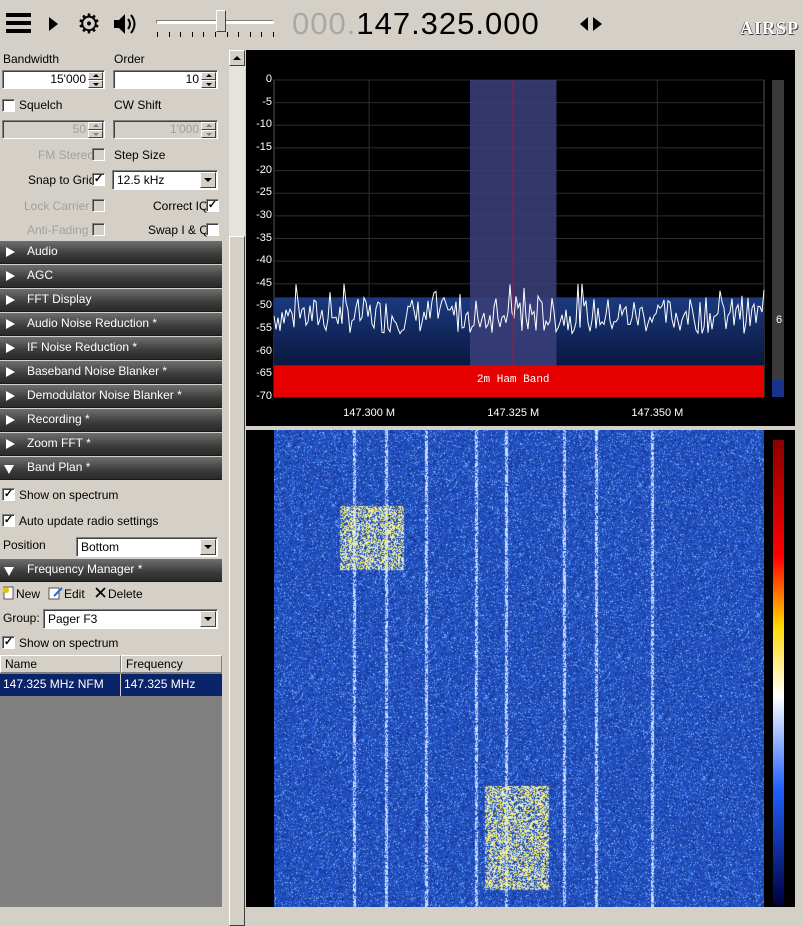  I want to click on position-select: Bottom, so click(147, 547).